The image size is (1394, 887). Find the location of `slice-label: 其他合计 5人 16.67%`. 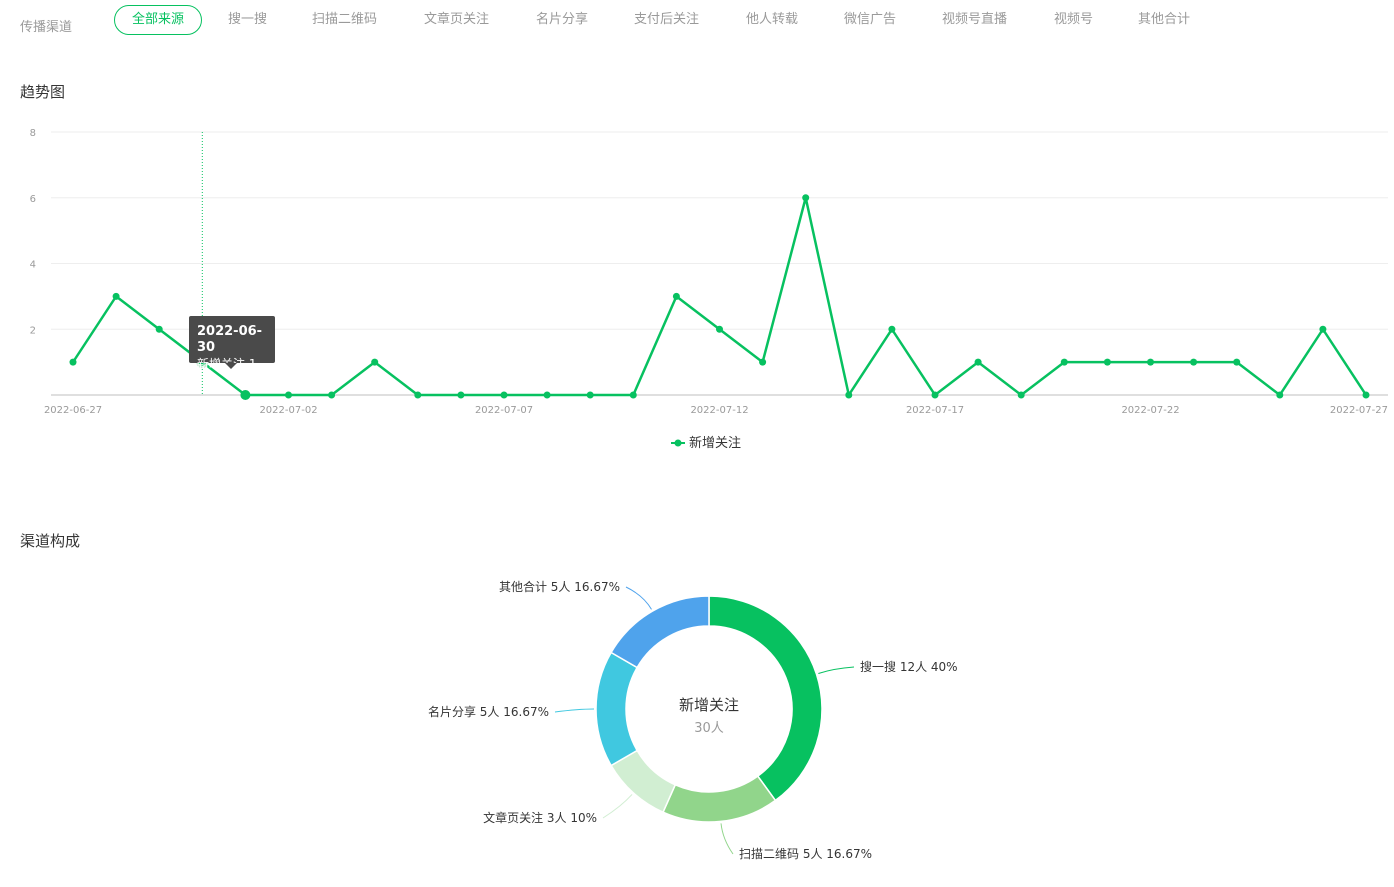

slice-label: 其他合计 5人 16.67% is located at coordinates (559, 586).